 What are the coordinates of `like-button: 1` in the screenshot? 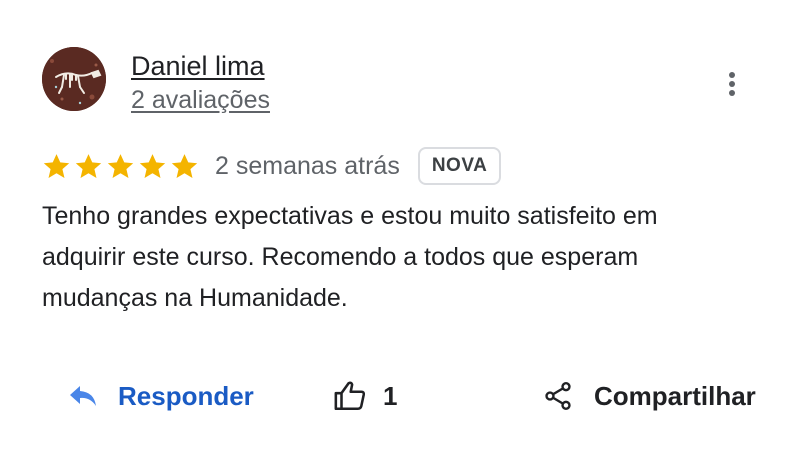 It's located at (365, 396).